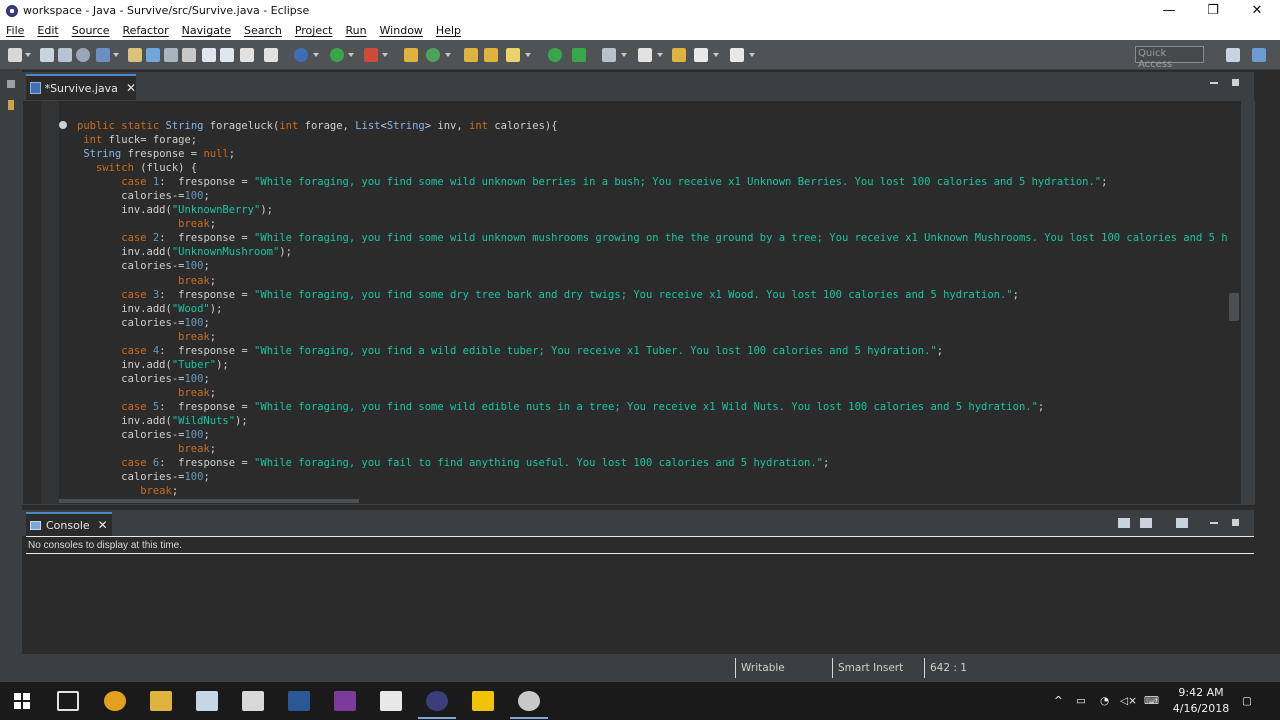 Image resolution: width=1280 pixels, height=720 pixels. What do you see at coordinates (471, 55) in the screenshot?
I see `folder-icon` at bounding box center [471, 55].